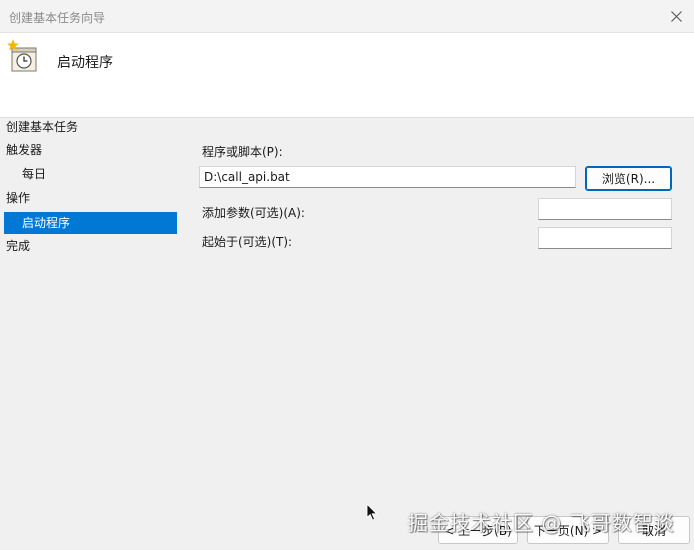 The width and height of the screenshot is (694, 550). Describe the element at coordinates (605, 238) in the screenshot. I see `start-in-input` at that location.